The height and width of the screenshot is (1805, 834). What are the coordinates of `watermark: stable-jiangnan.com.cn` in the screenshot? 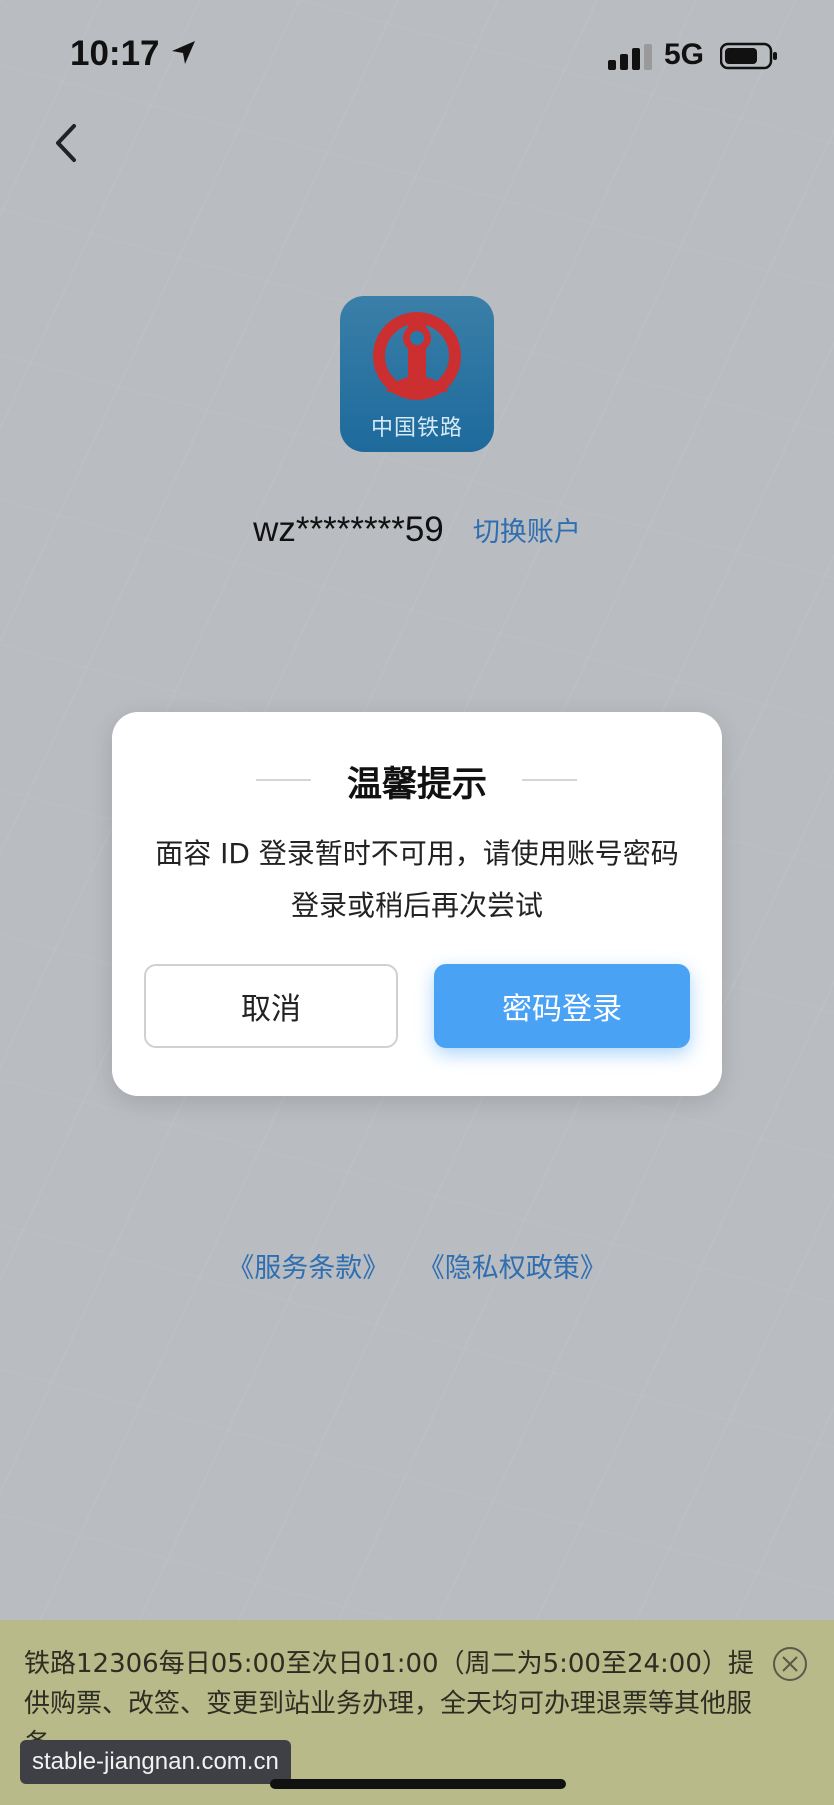 It's located at (155, 1762).